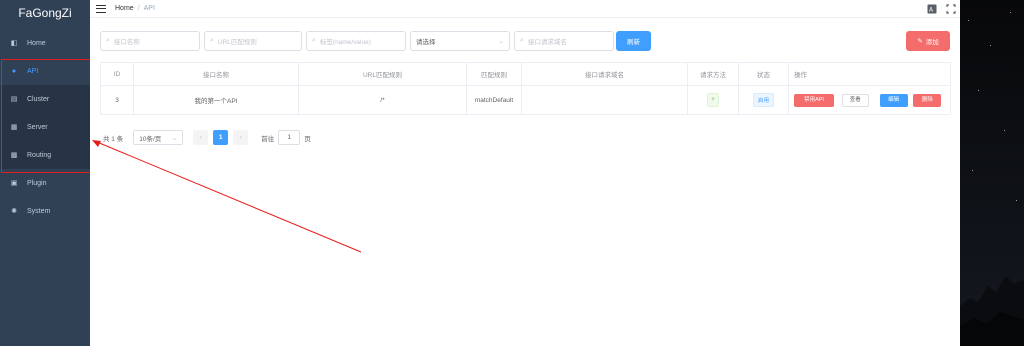 The height and width of the screenshot is (346, 1024). Describe the element at coordinates (633, 41) in the screenshot. I see `refresh-button: 刷新` at that location.